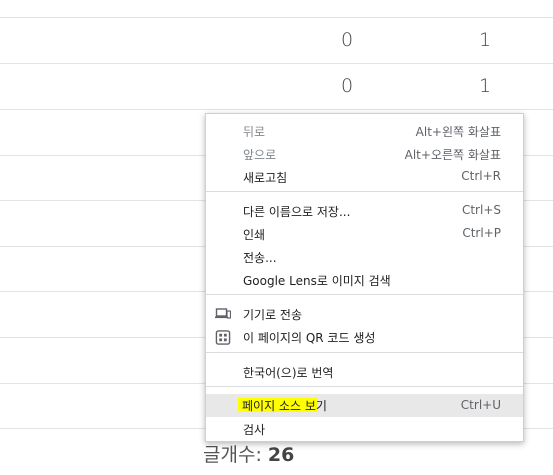 This screenshot has height=475, width=553. Describe the element at coordinates (364, 371) in the screenshot. I see `menu-item-translate: 한국어(으)로 번역` at that location.